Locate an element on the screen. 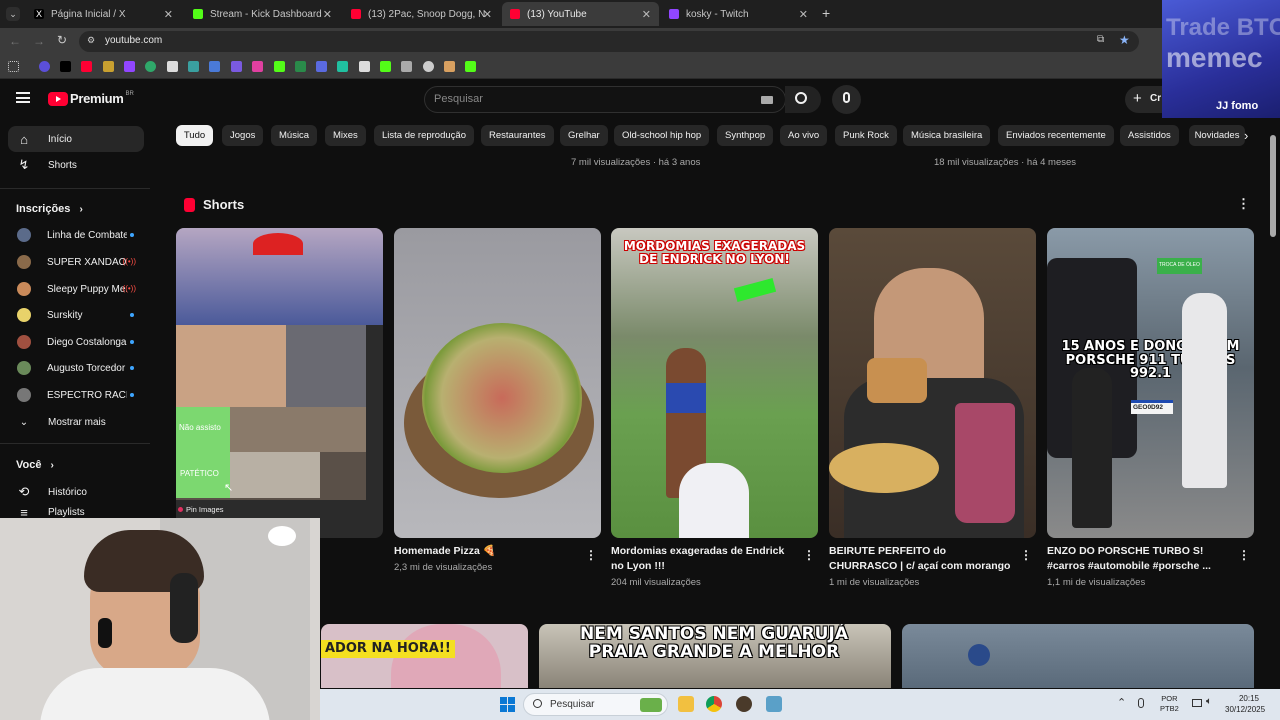 This screenshot has width=1280, height=720. show-more-button: ⌄ Mostrar mais is located at coordinates (76, 422).